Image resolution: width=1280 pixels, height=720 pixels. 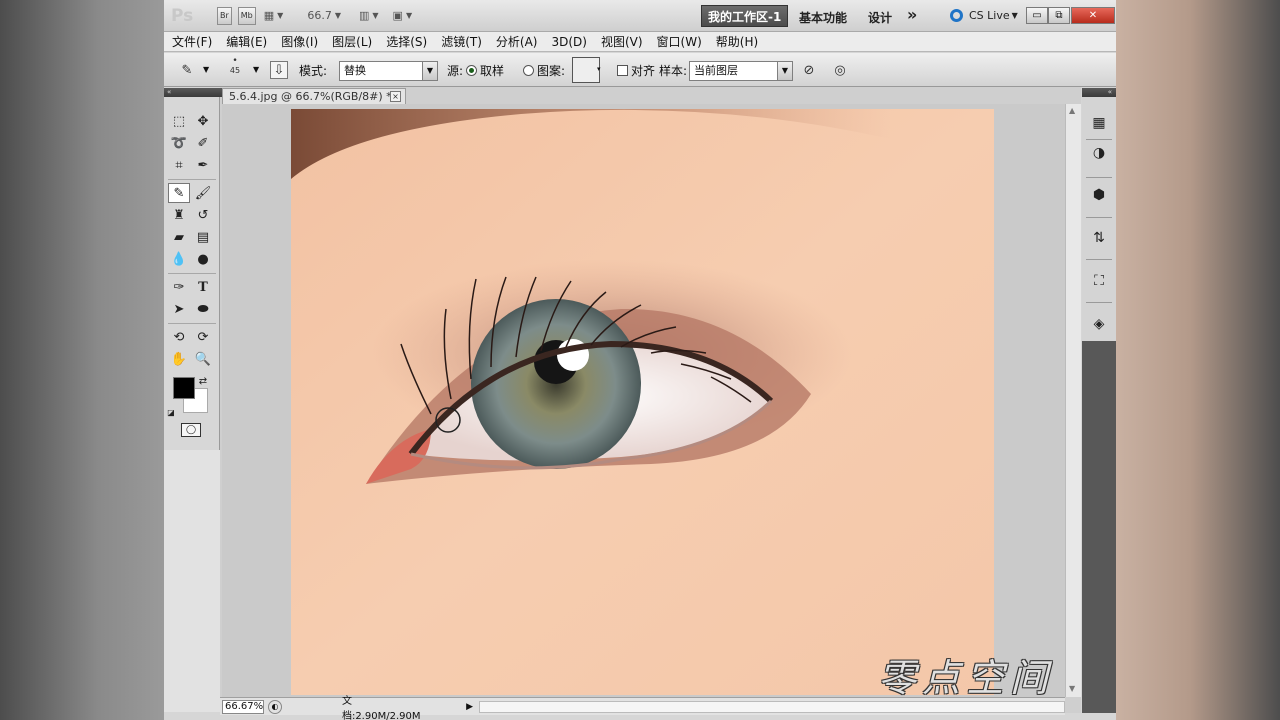 What do you see at coordinates (246, 41) in the screenshot?
I see `menu-edit: 编辑(E)` at bounding box center [246, 41].